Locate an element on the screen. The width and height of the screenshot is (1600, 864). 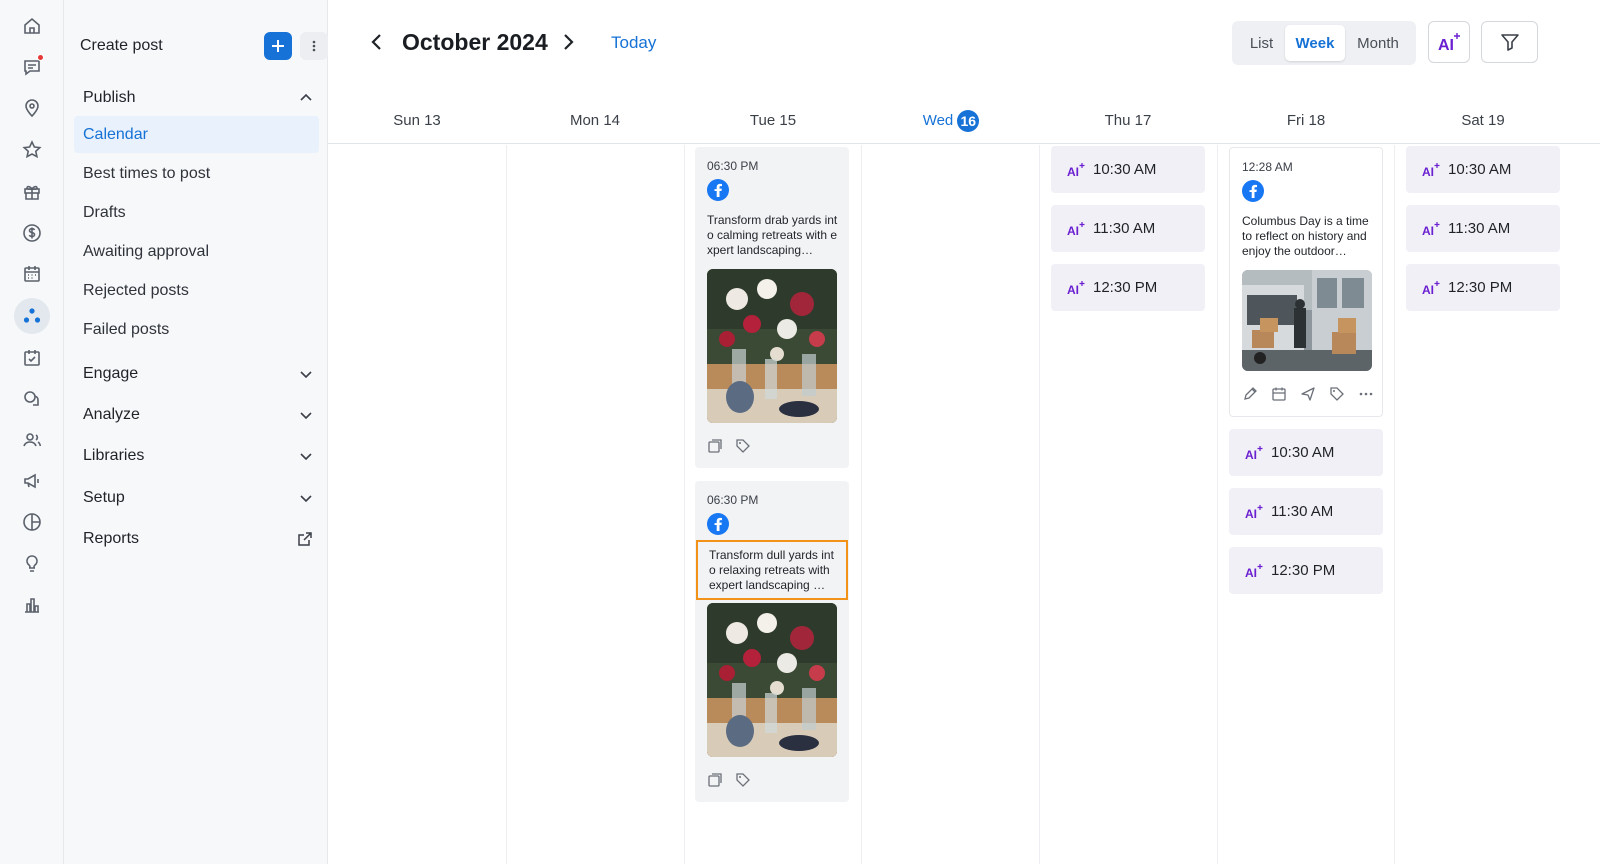
create-post-row: Create post is located at coordinates (204, 46).